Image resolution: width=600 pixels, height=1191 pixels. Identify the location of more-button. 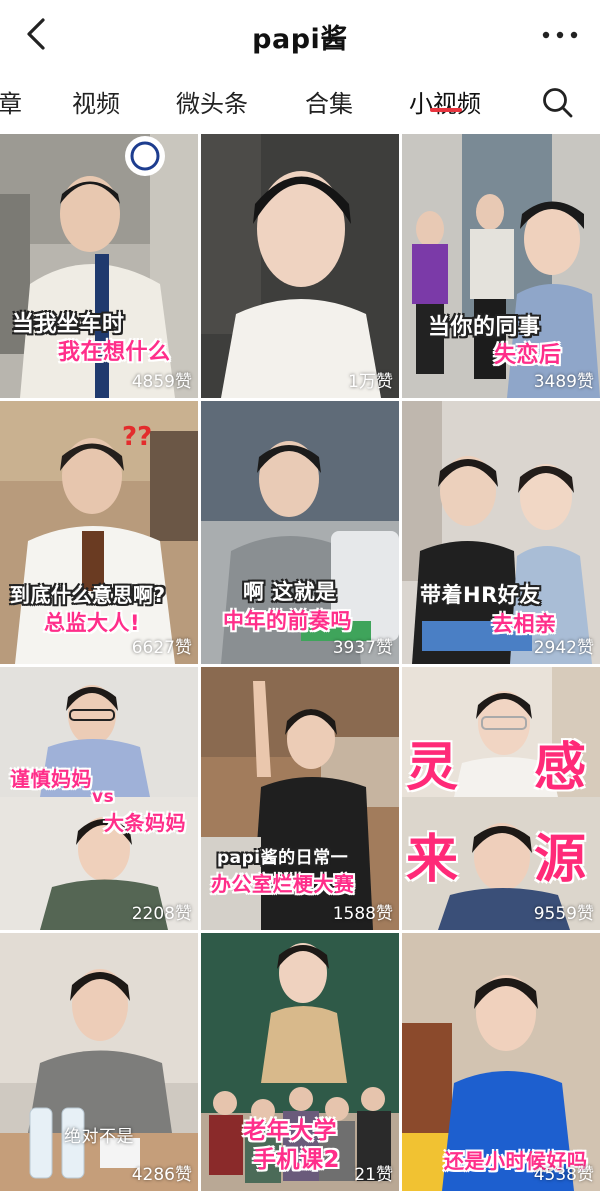
(560, 35).